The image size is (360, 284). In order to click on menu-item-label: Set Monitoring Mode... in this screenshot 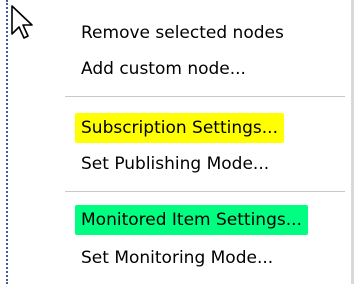, I will do `click(177, 258)`.